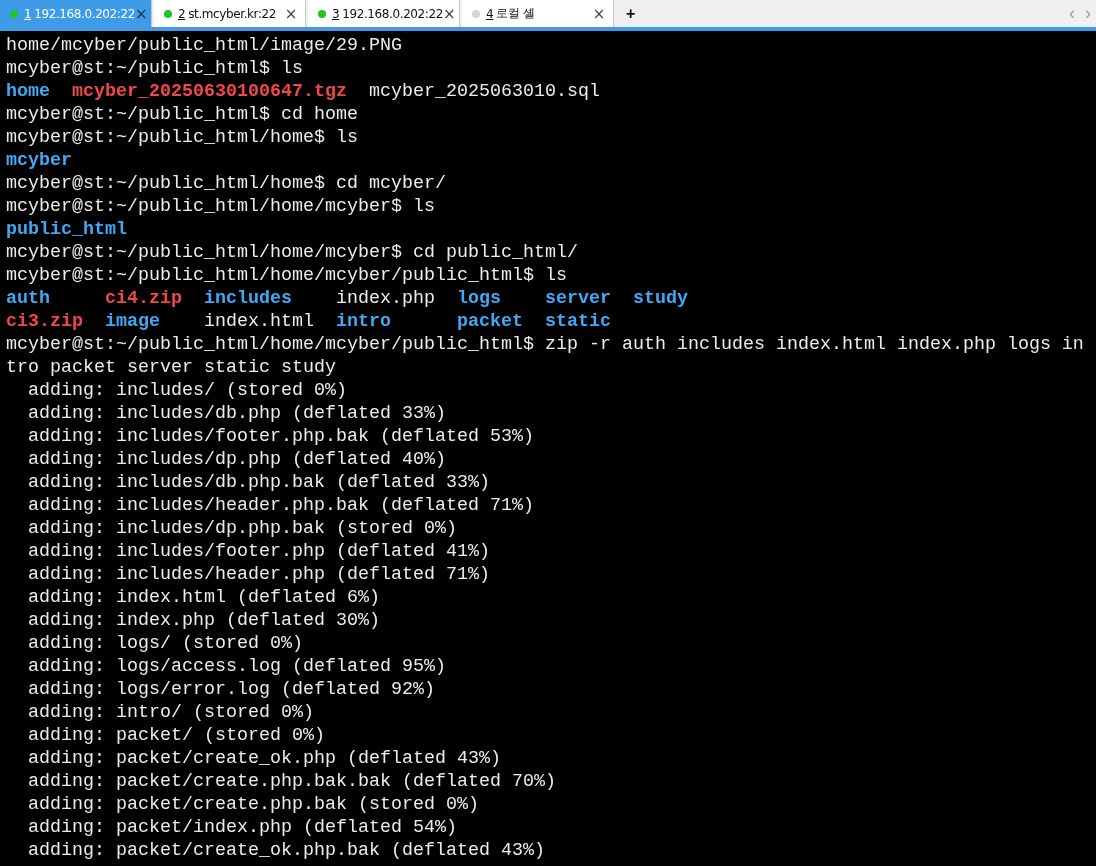 This screenshot has width=1096, height=866. What do you see at coordinates (247, 298) in the screenshot?
I see `file-name: includes` at bounding box center [247, 298].